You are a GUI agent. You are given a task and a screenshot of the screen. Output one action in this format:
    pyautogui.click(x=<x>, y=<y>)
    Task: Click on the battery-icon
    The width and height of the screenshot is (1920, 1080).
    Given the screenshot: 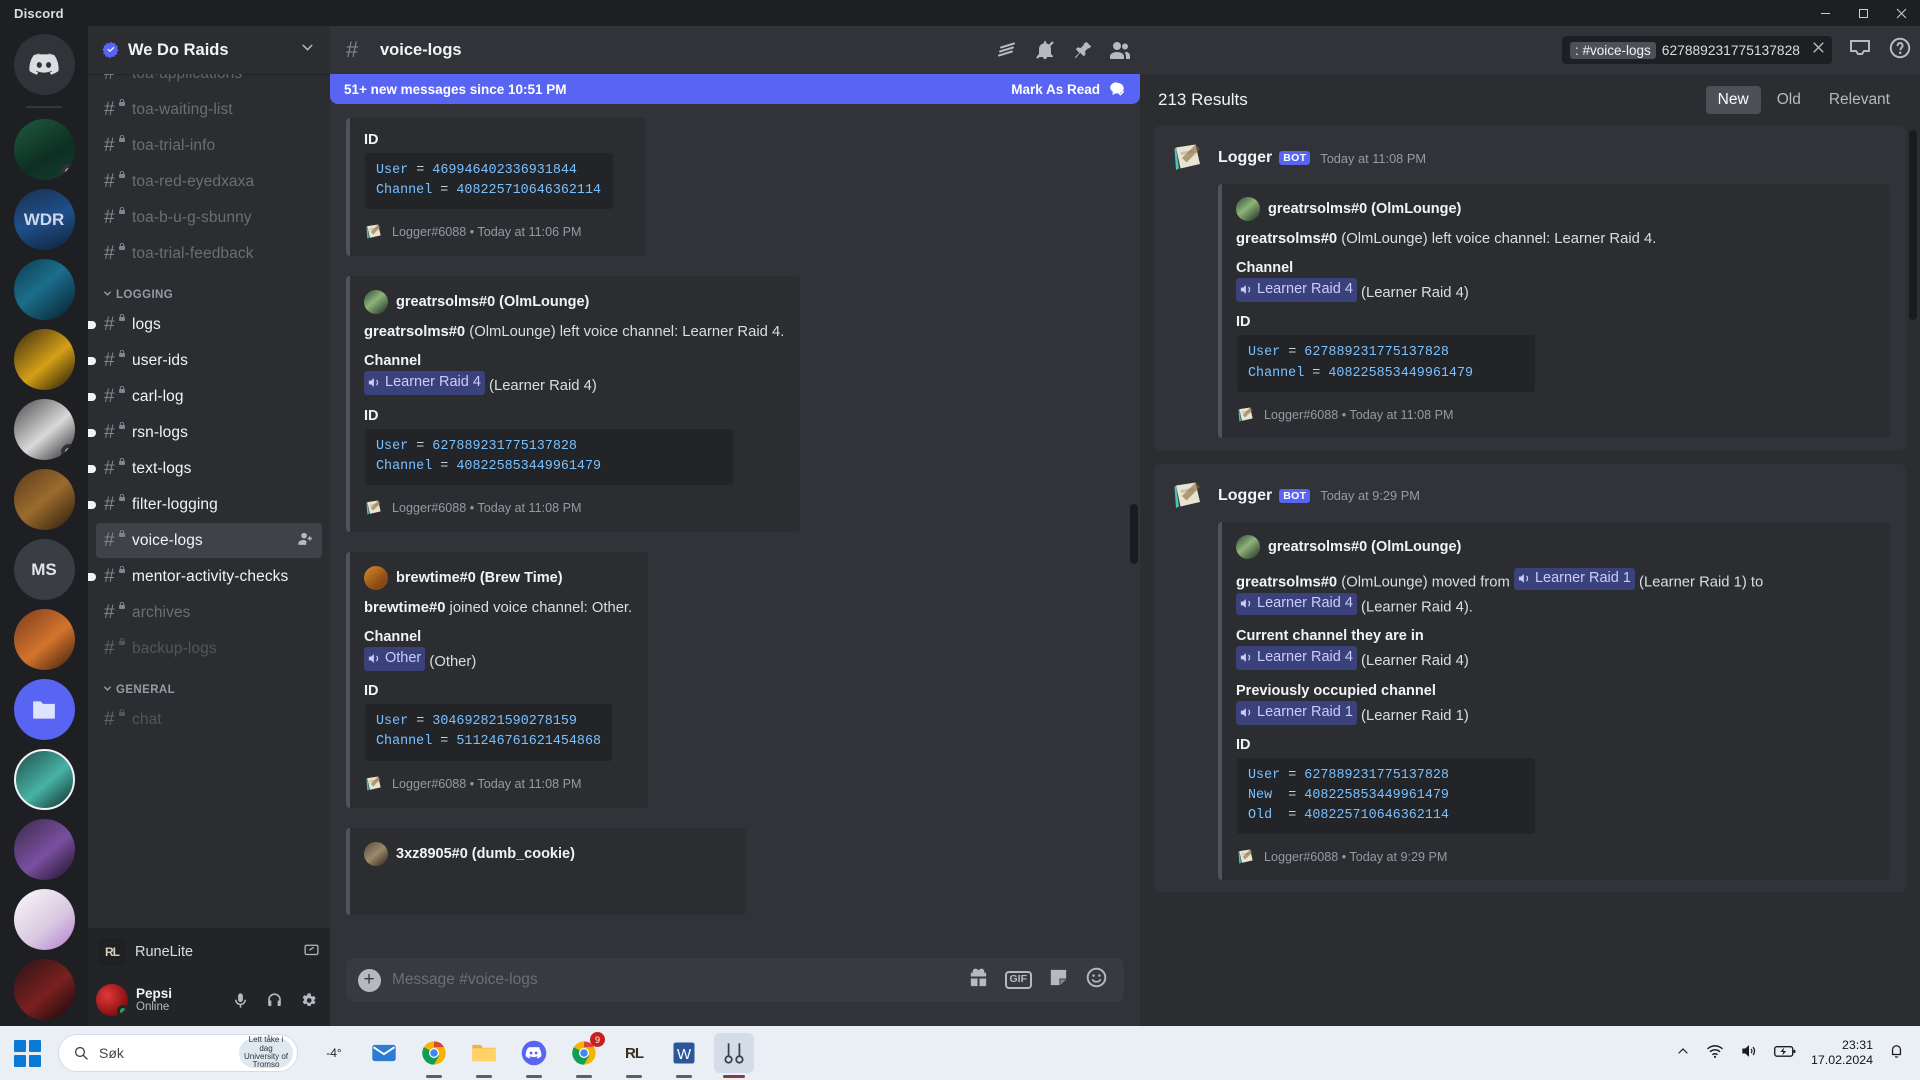 What is the action you would take?
    pyautogui.click(x=1785, y=1053)
    